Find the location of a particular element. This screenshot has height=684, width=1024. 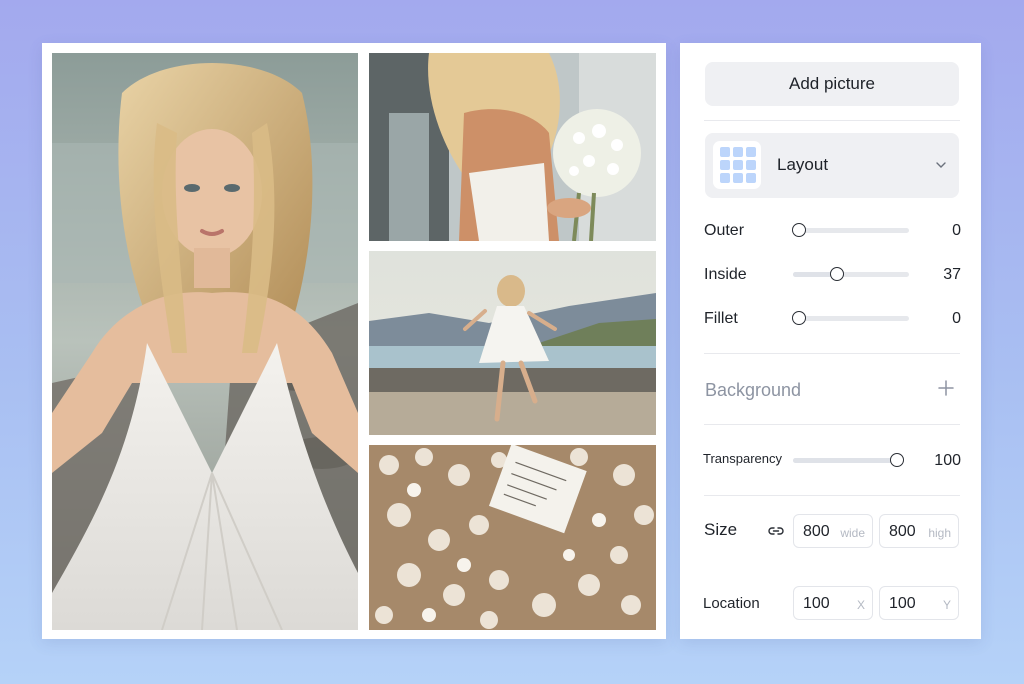

add-picture-button: Add picture is located at coordinates (832, 84).